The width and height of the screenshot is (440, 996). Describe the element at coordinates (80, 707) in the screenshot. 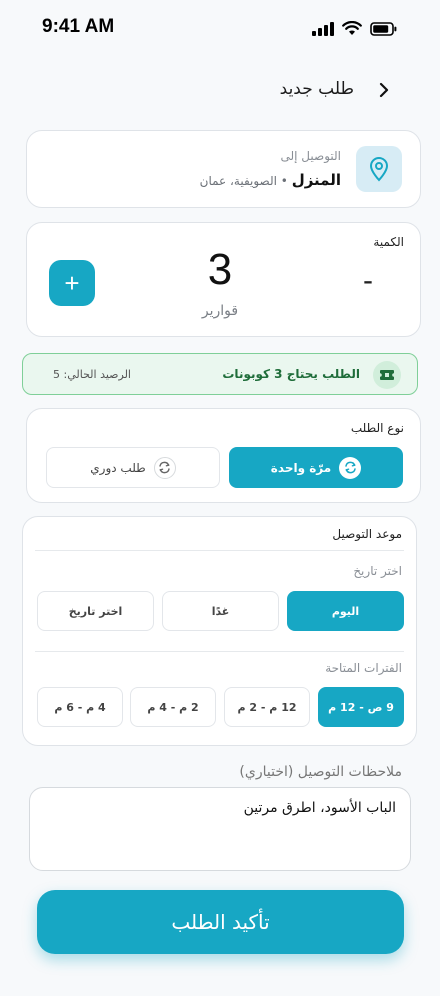

I see `slot-4-6-button: 4 م - 6 م` at that location.